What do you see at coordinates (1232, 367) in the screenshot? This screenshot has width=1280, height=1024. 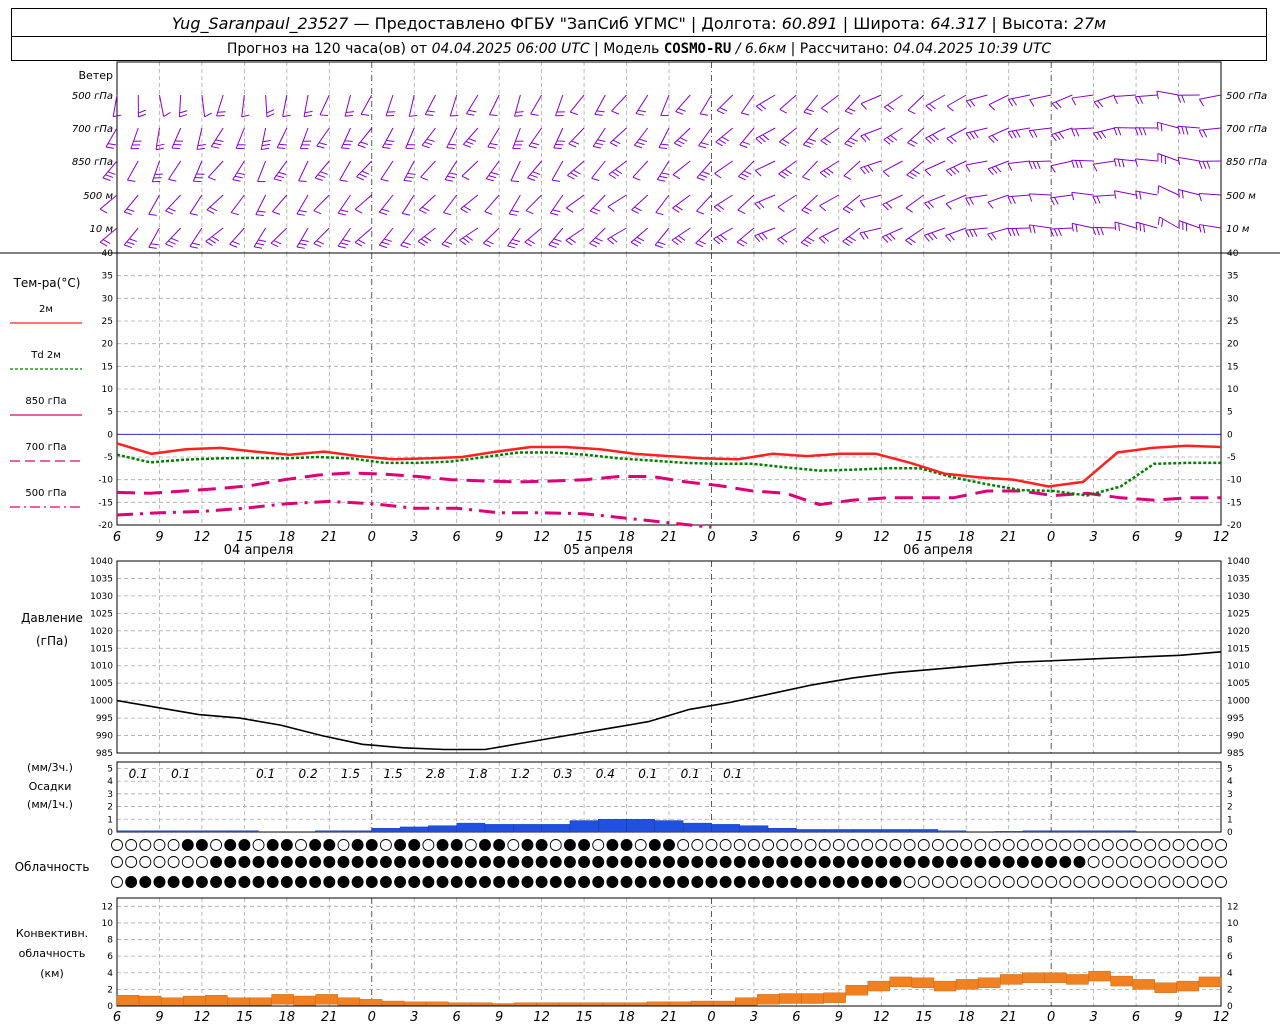 I see `temp-ytick-right: 15` at bounding box center [1232, 367].